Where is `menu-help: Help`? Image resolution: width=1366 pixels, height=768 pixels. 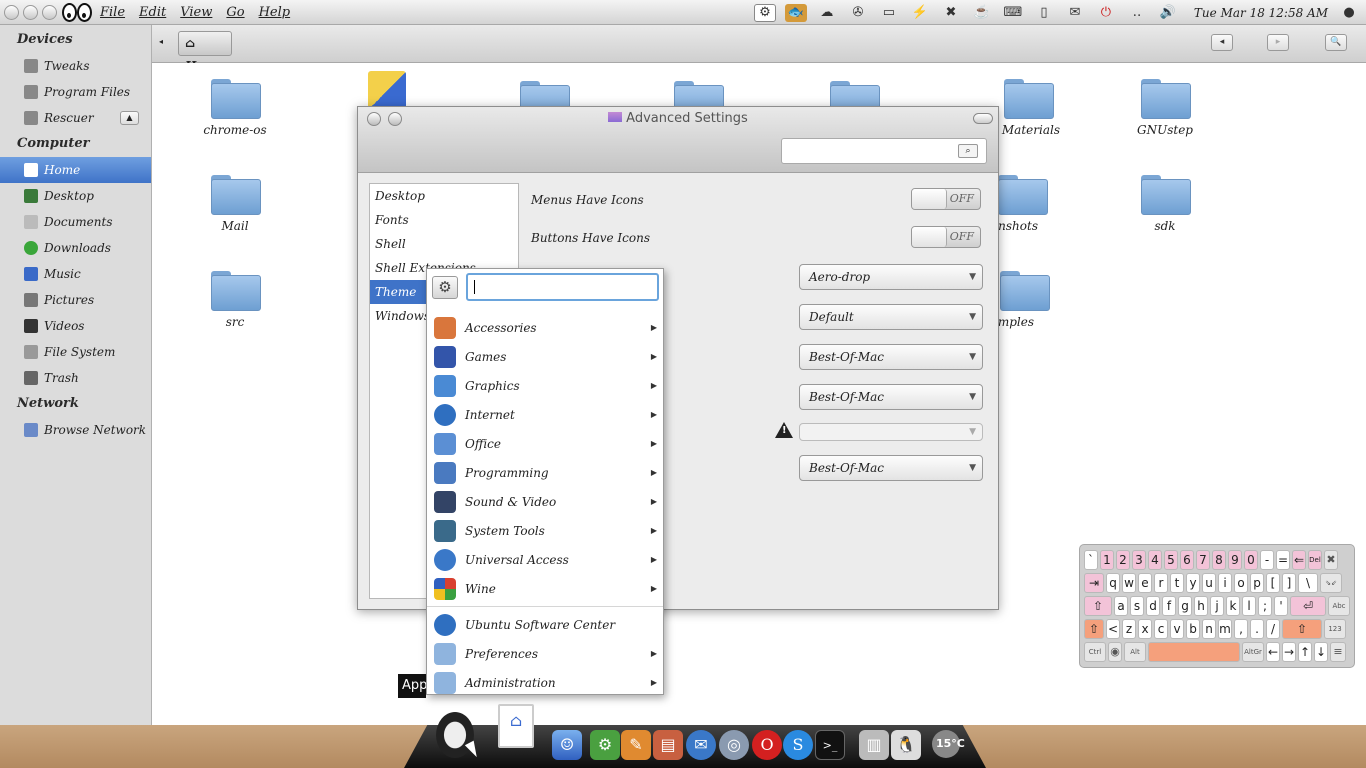
menu-help: Help is located at coordinates (275, 12).